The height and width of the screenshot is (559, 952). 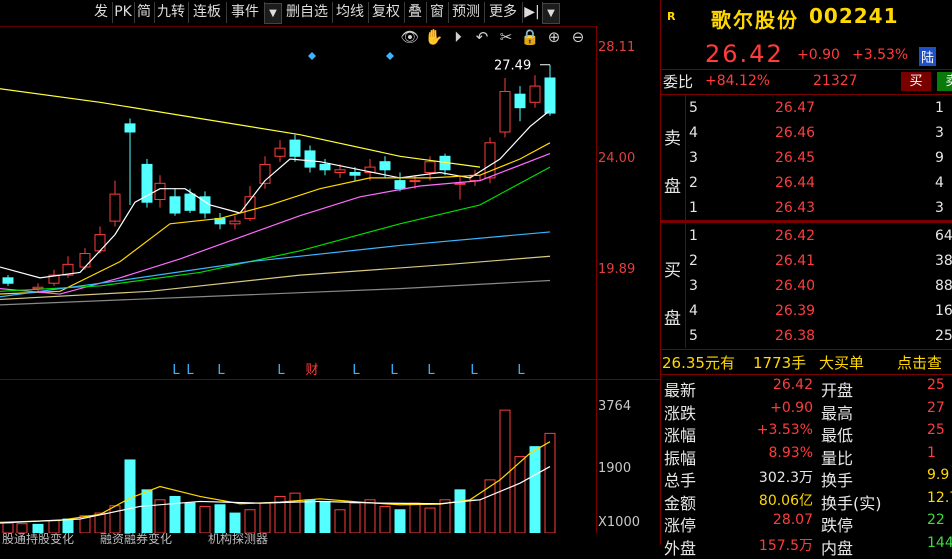 I want to click on stat-value: 26.42, so click(x=792, y=385).